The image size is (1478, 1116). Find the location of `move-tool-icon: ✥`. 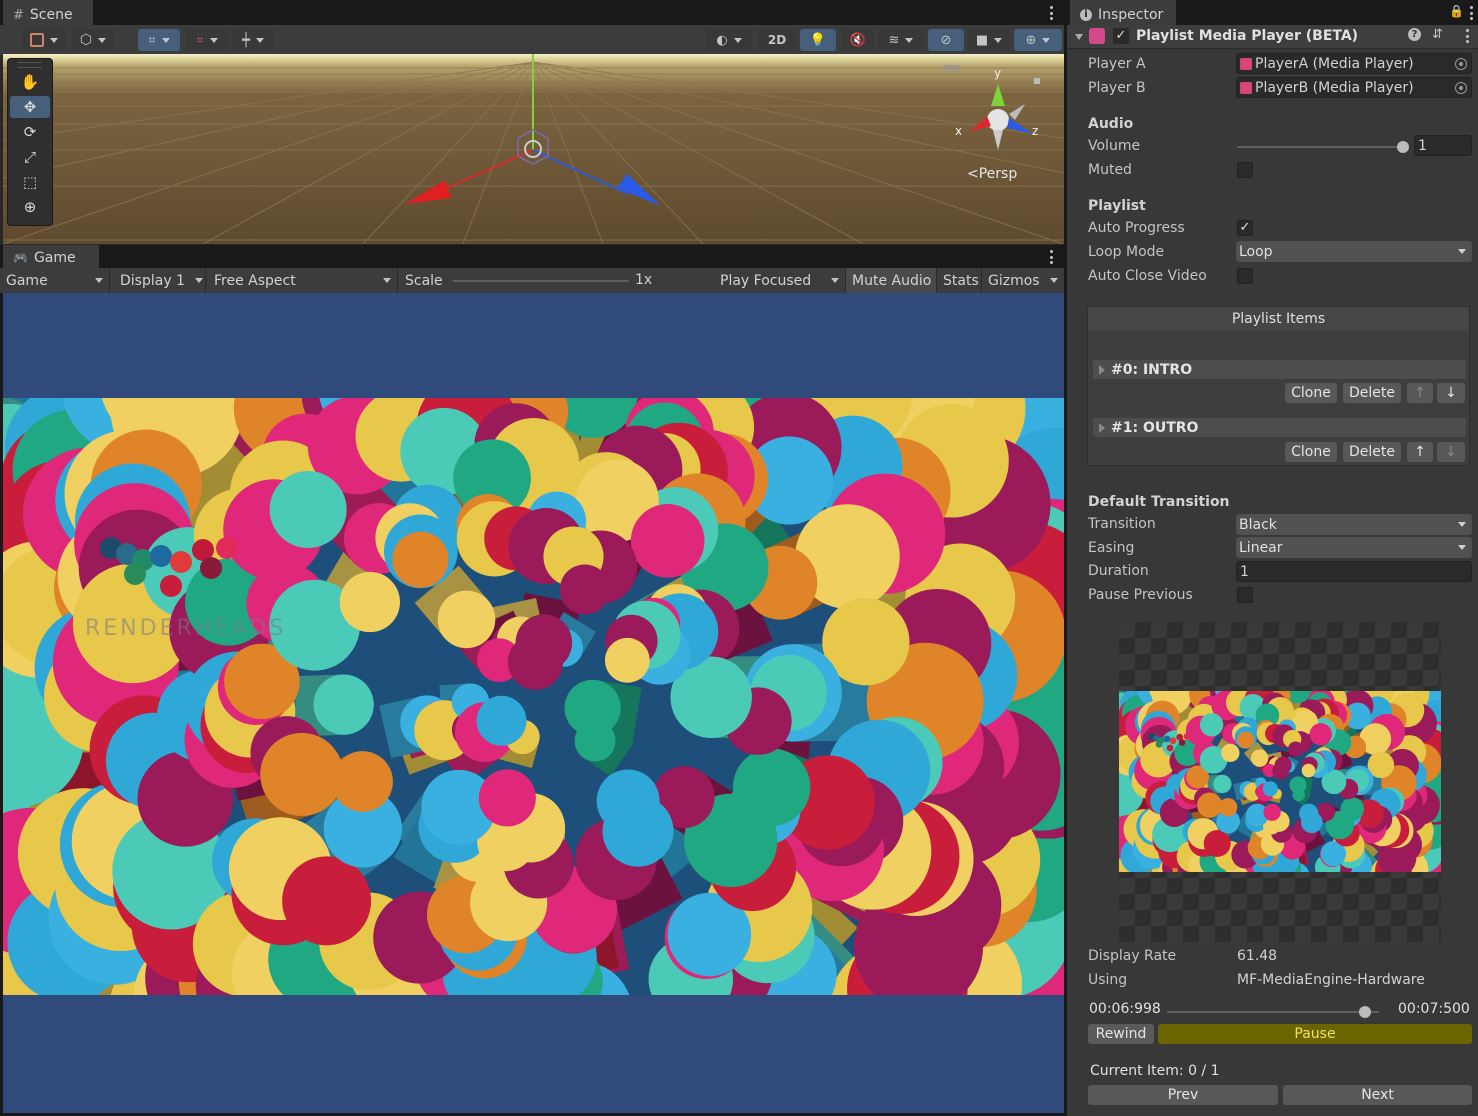

move-tool-icon: ✥ is located at coordinates (30, 107).